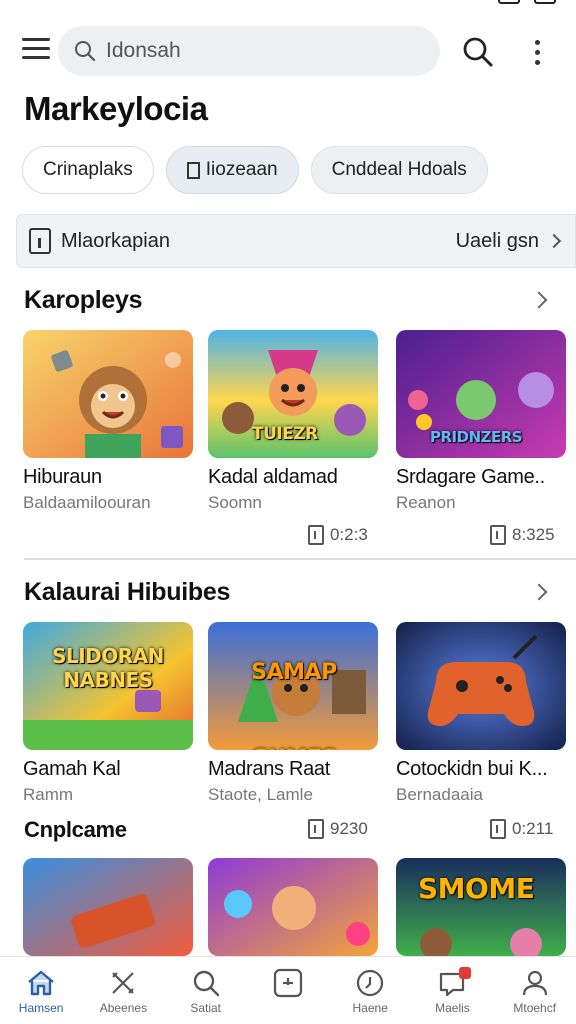 This screenshot has height=1024, width=576. Describe the element at coordinates (72, 769) in the screenshot. I see `game-title: Gamah Kal` at that location.